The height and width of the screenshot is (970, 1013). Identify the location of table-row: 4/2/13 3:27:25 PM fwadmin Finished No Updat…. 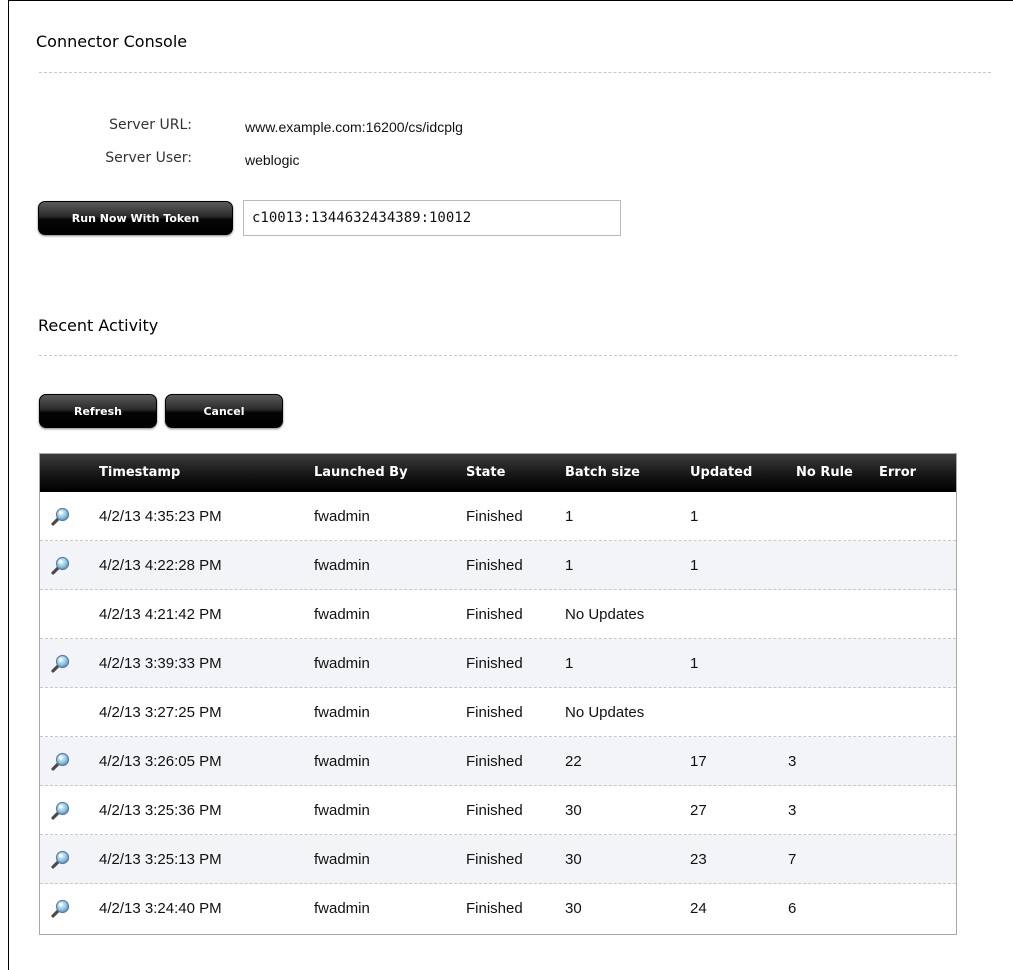
(498, 712).